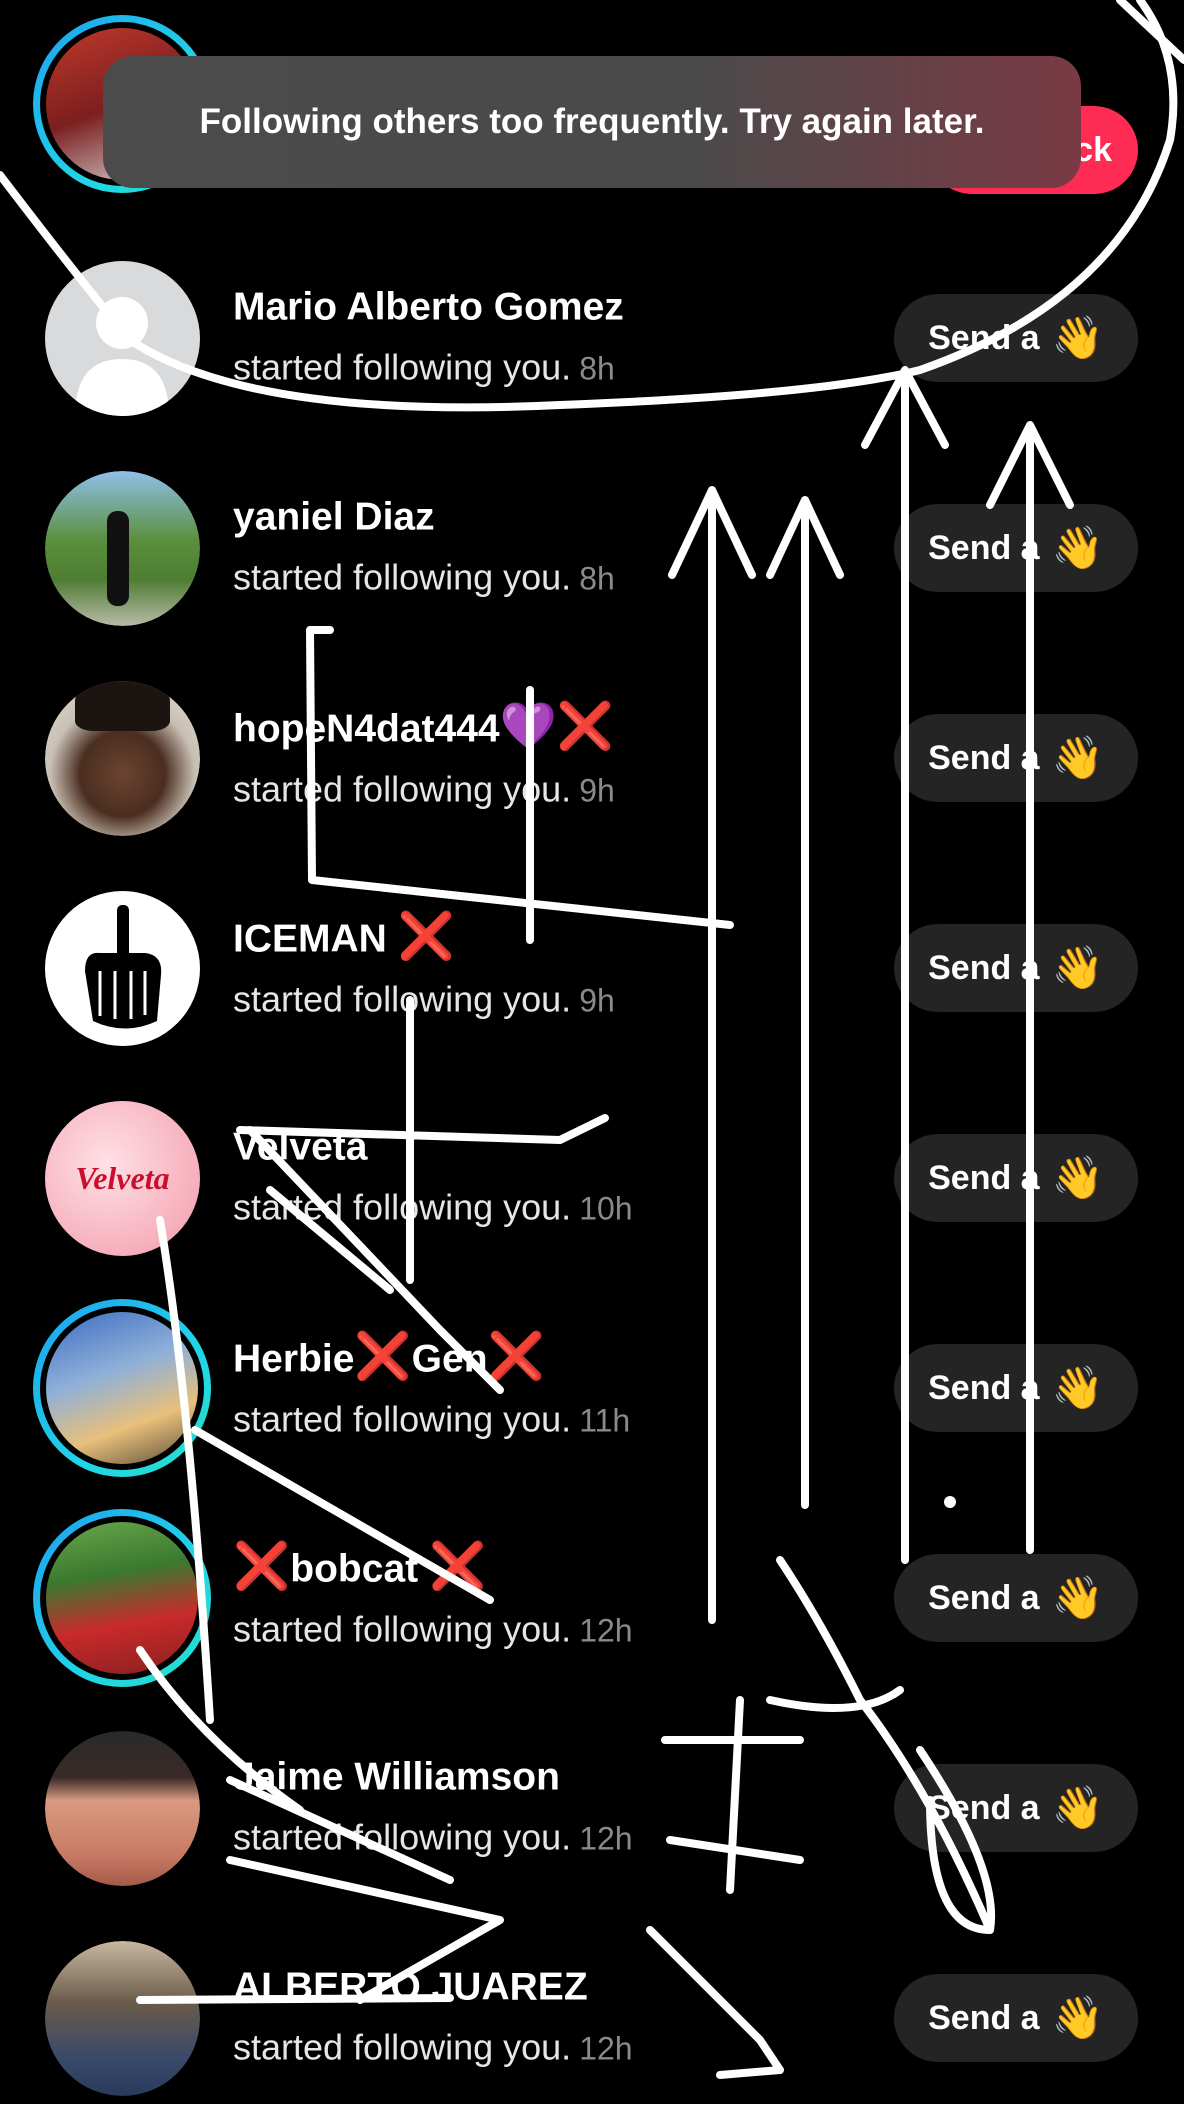 This screenshot has height=2104, width=1184. What do you see at coordinates (428, 308) in the screenshot?
I see `username: Mario Alberto Gomez` at bounding box center [428, 308].